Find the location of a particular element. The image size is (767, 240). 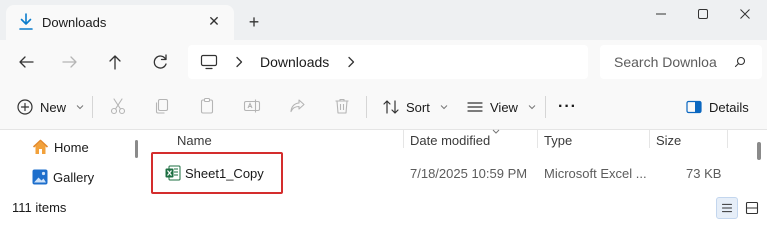

forward-button is located at coordinates (70, 62).